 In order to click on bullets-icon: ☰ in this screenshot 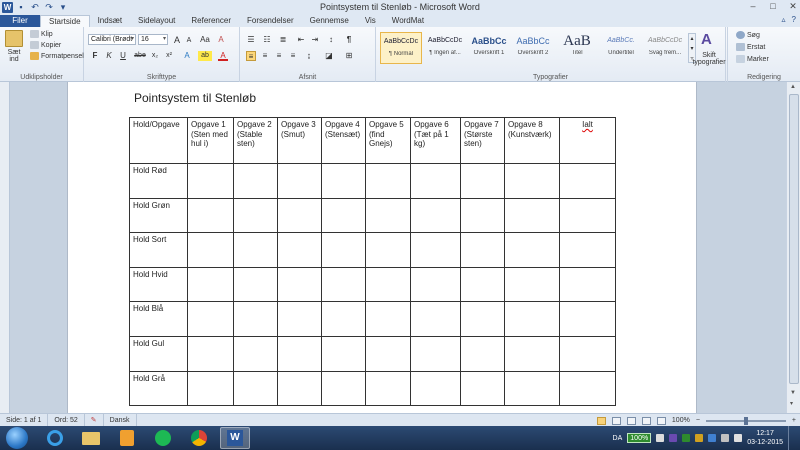, I will do `click(251, 40)`.